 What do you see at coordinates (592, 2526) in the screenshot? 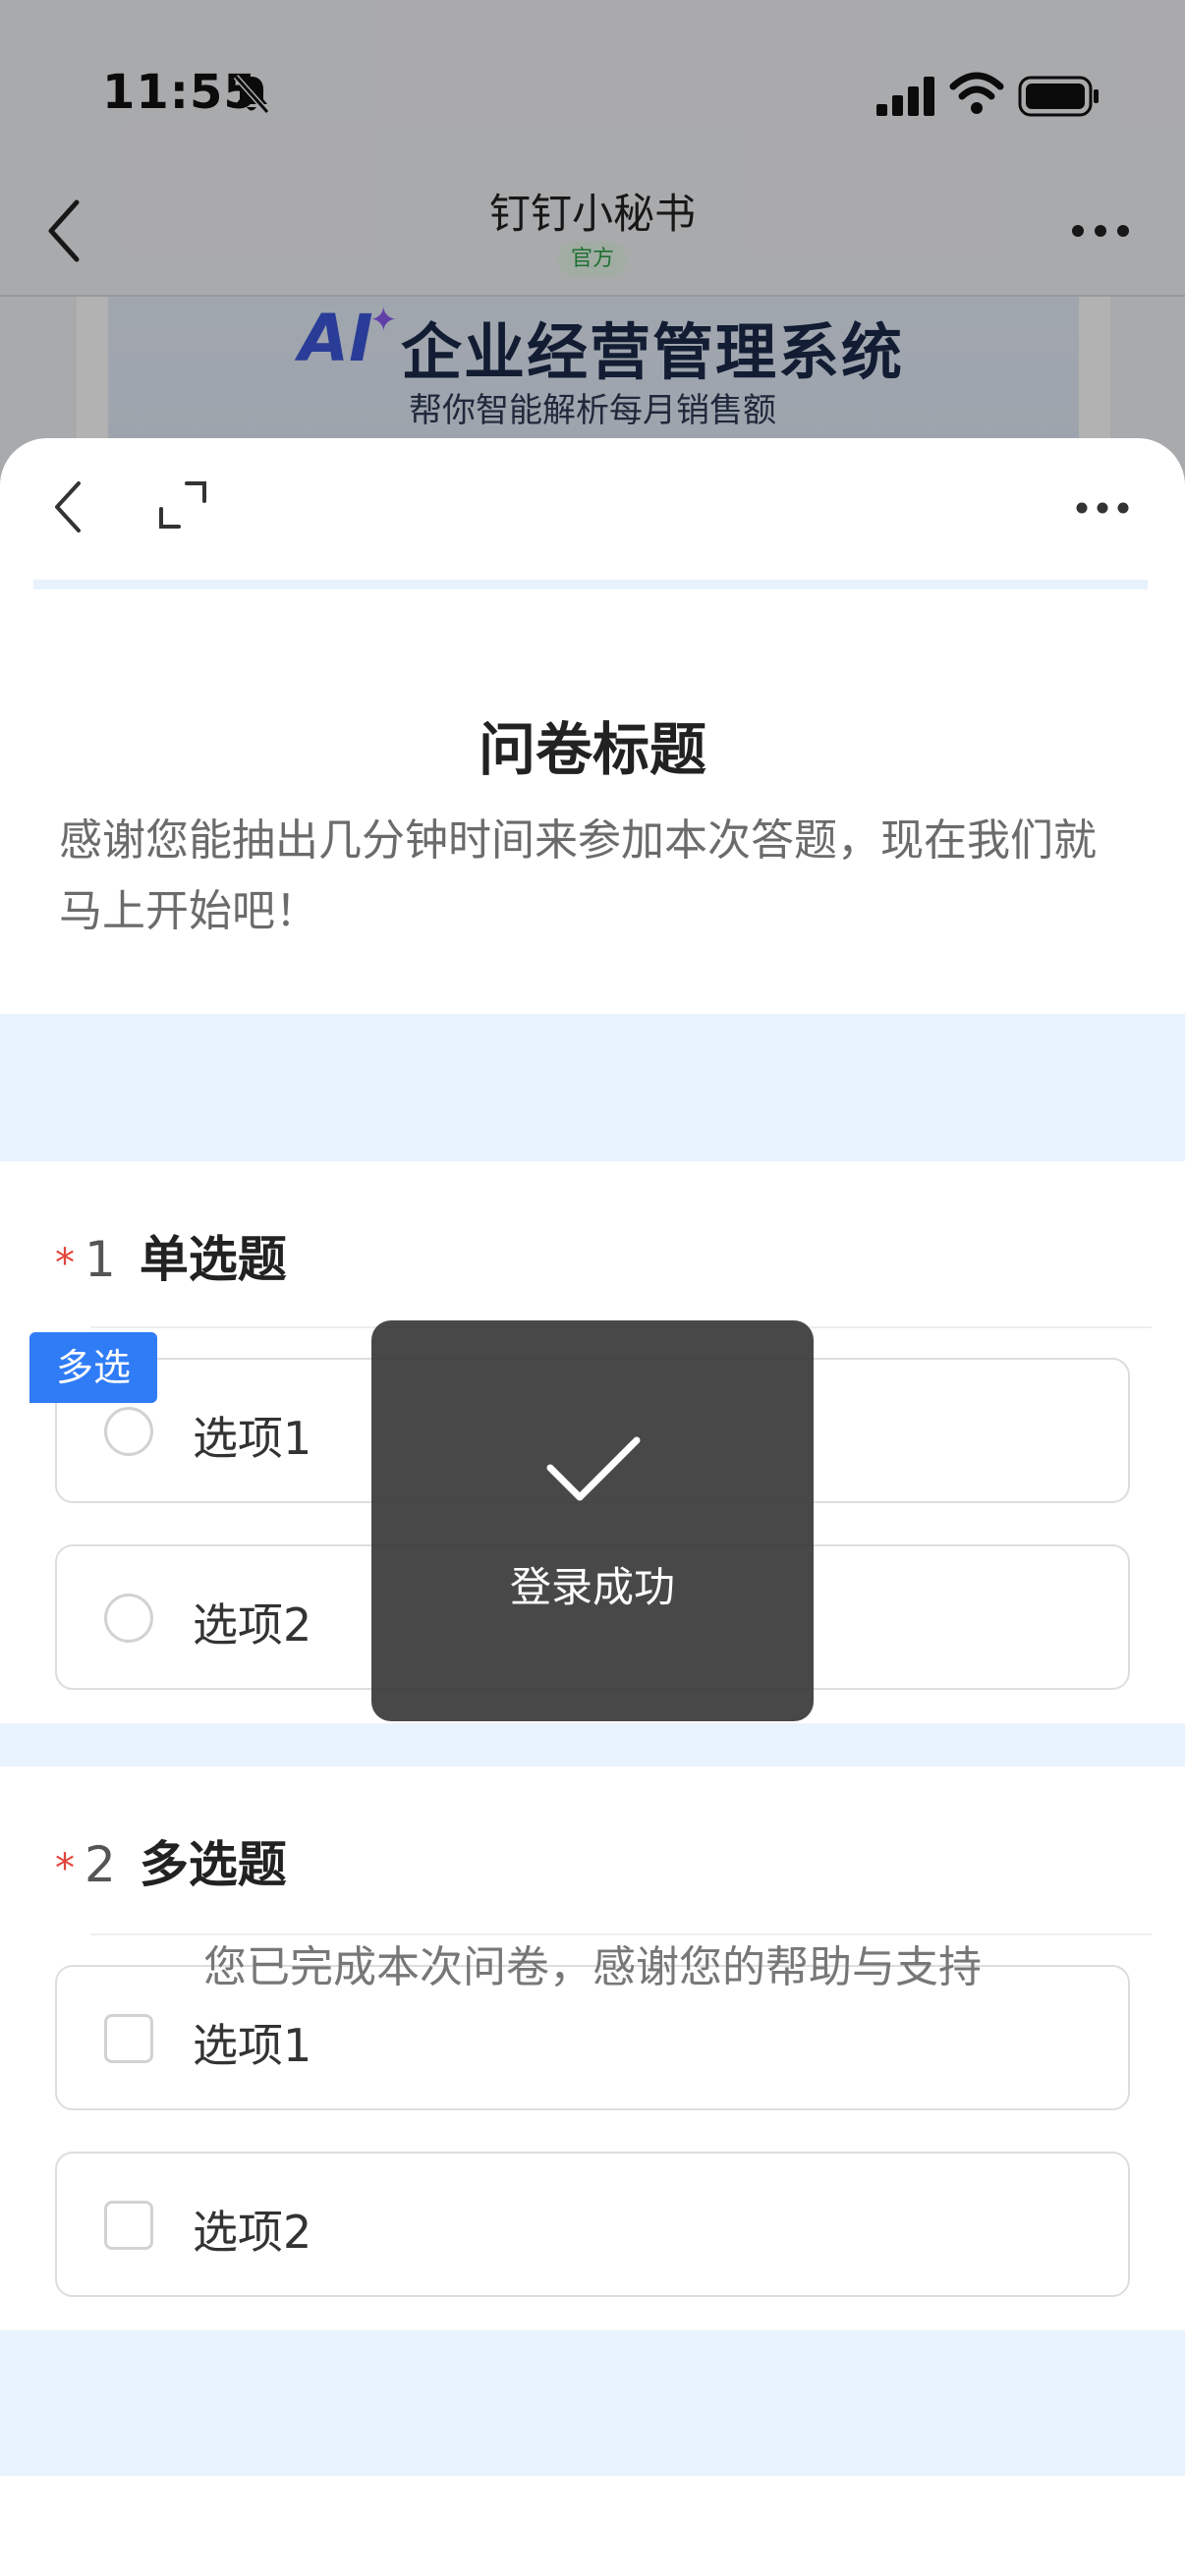
I see `footer-bottom` at bounding box center [592, 2526].